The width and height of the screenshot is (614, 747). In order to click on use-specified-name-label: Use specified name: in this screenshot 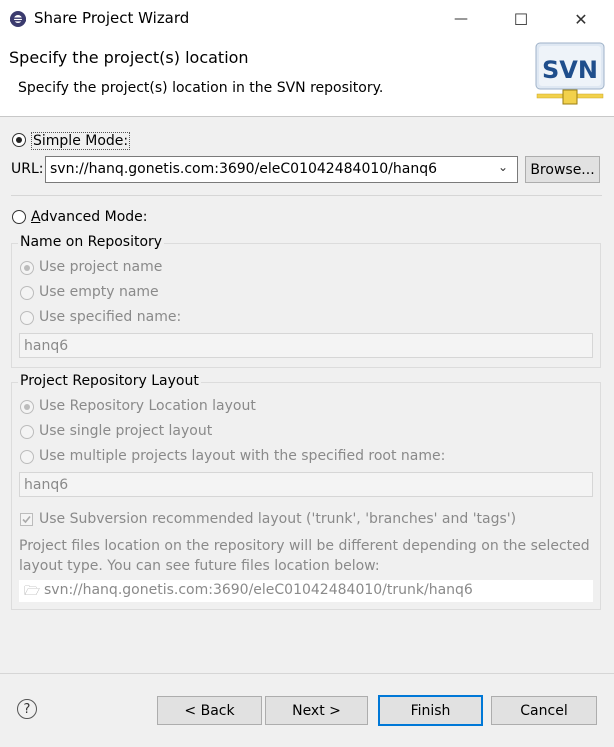, I will do `click(110, 317)`.